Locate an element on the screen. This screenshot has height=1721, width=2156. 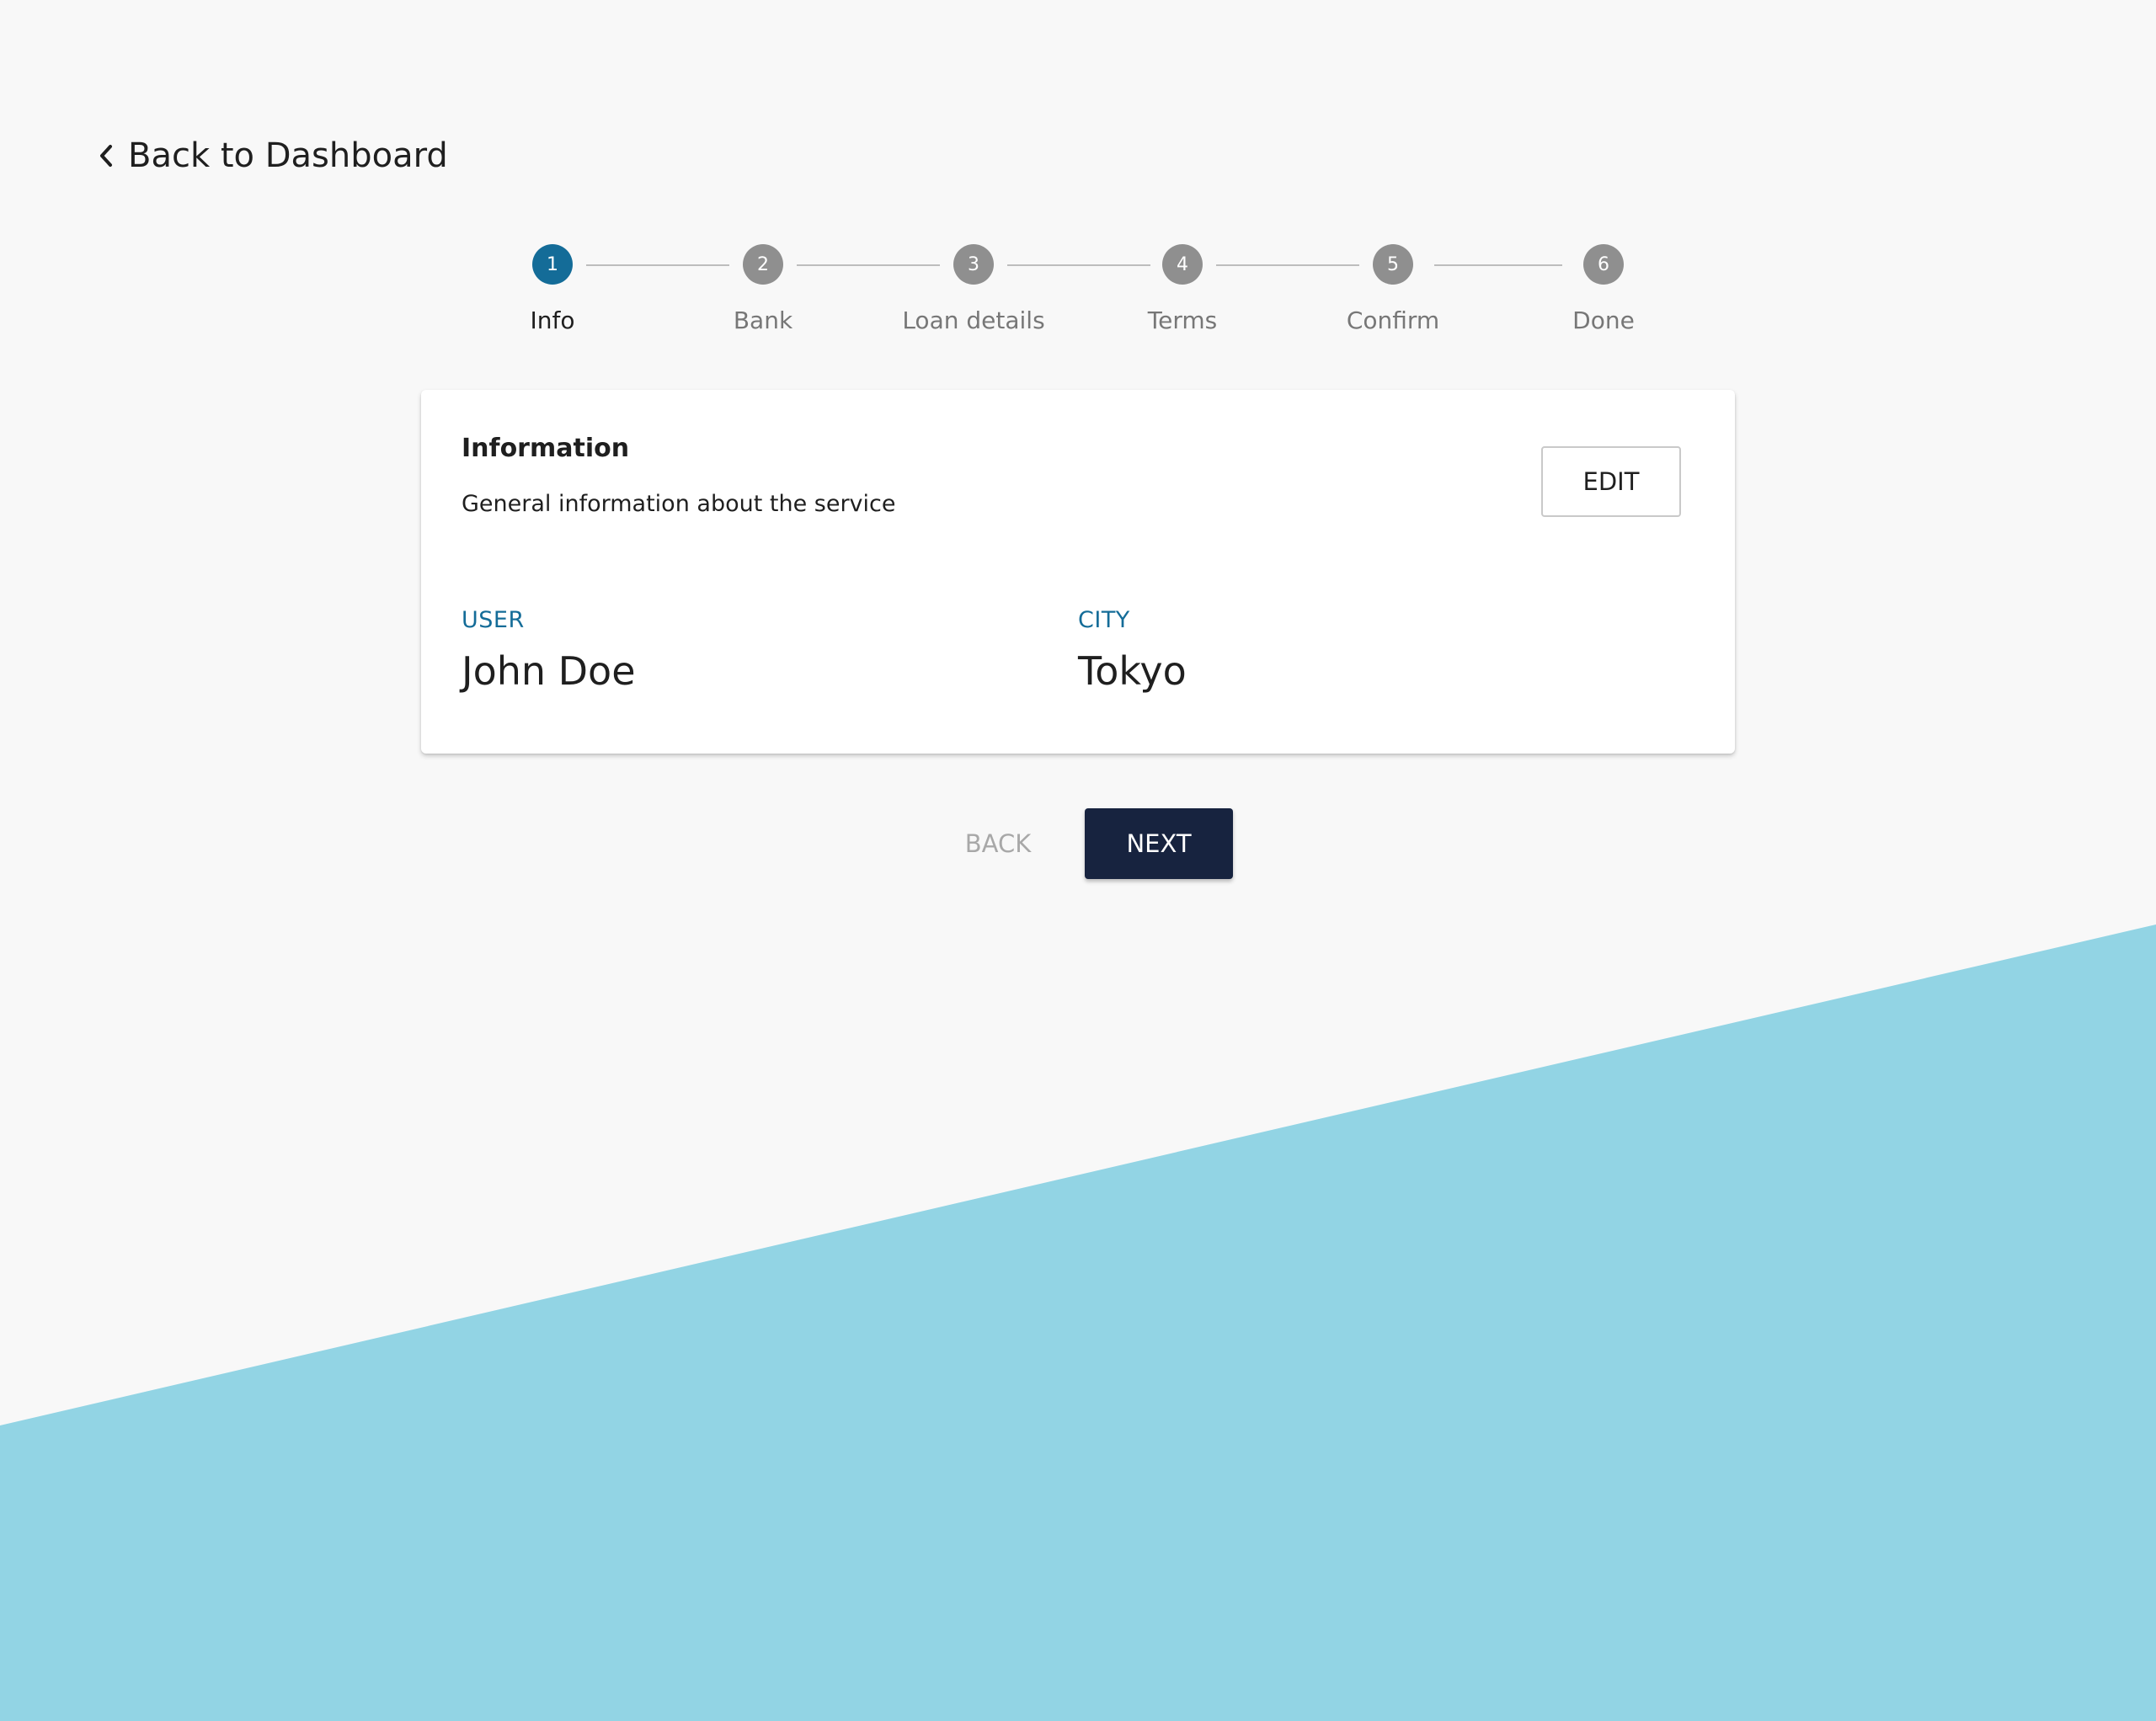
step-label: Bank is located at coordinates (763, 320).